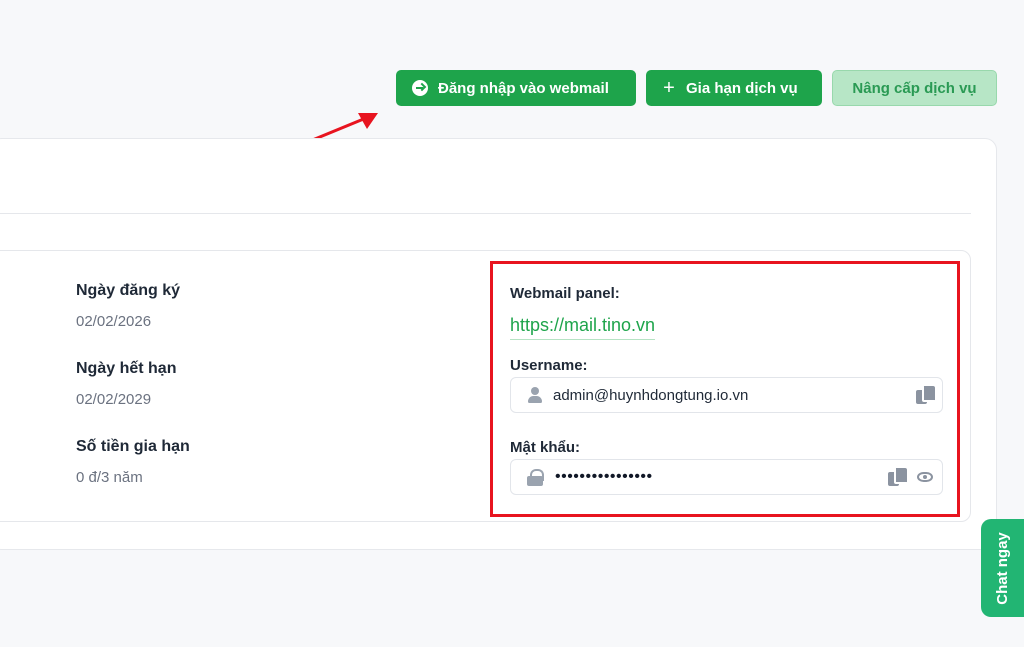 The height and width of the screenshot is (647, 1024). I want to click on login-webmail-label: Đăng nhập vào webmail, so click(523, 88).